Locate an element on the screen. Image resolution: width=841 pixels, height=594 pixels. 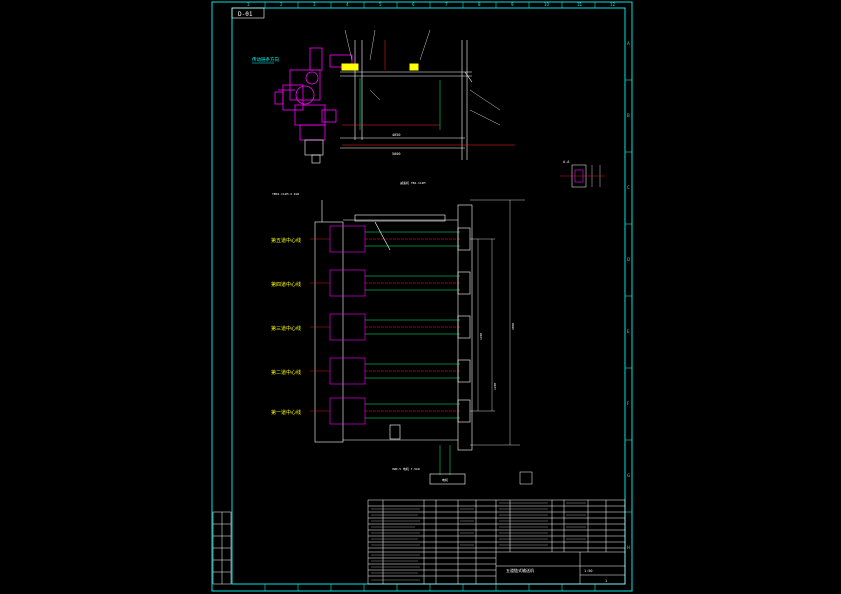
column-numbers: 1 2 3 4 5 6 7 8 9 10 11 12 is located at coordinates (431, 4).